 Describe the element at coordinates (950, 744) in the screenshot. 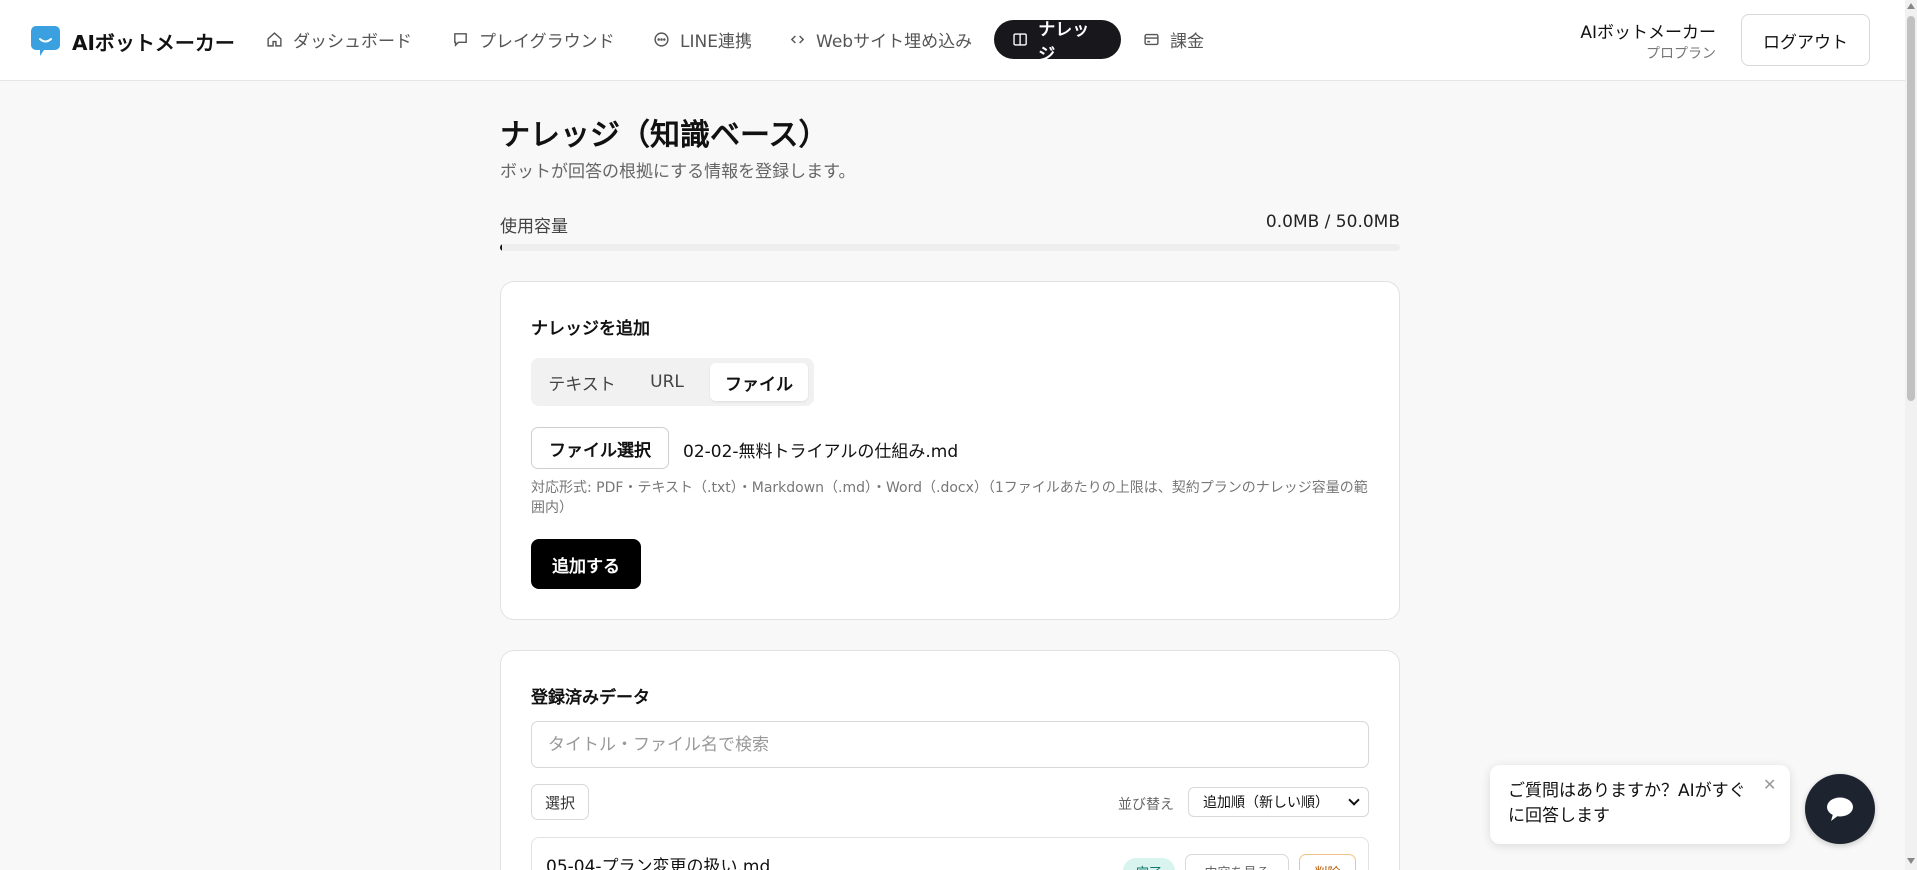

I see `search-input` at that location.